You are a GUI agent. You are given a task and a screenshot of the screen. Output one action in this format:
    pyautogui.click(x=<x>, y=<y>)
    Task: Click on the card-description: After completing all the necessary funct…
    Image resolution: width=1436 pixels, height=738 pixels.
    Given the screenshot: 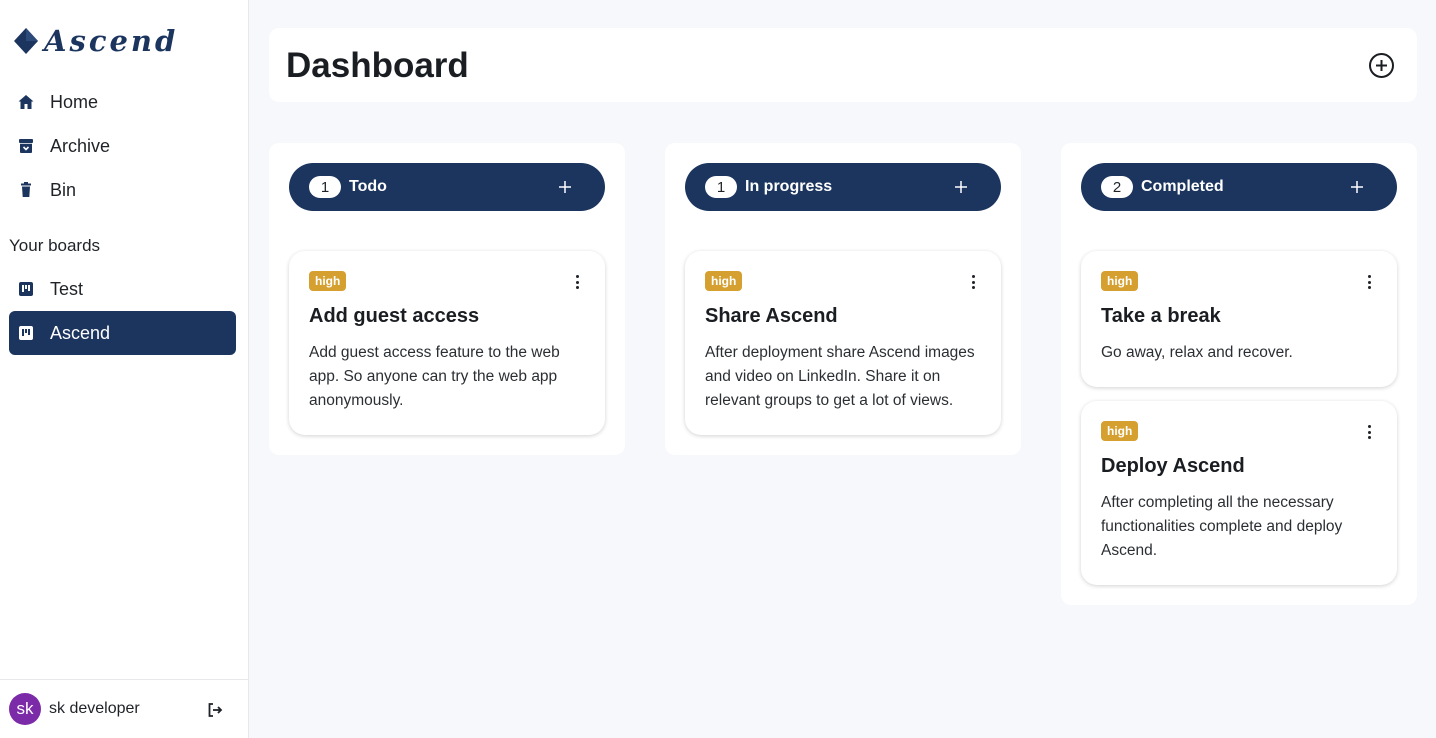 What is the action you would take?
    pyautogui.click(x=1222, y=526)
    